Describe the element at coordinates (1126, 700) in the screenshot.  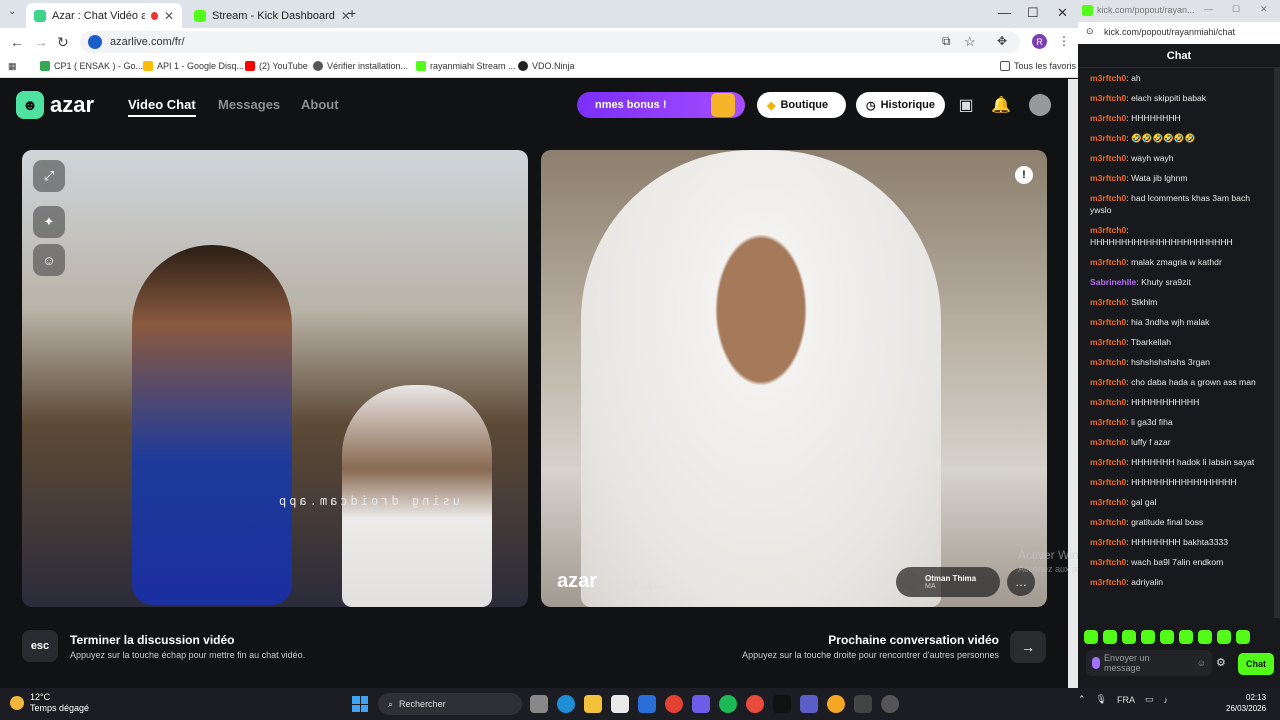
I see `language-indicator: FRA` at that location.